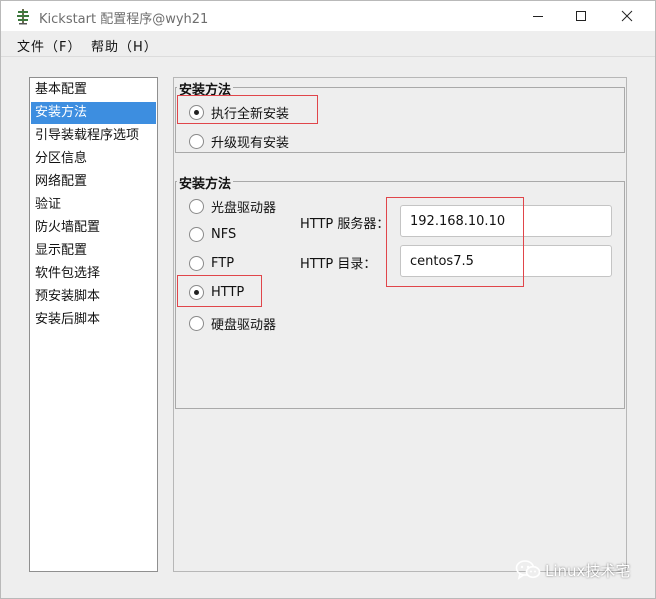 The width and height of the screenshot is (656, 599). I want to click on close-button, so click(627, 16).